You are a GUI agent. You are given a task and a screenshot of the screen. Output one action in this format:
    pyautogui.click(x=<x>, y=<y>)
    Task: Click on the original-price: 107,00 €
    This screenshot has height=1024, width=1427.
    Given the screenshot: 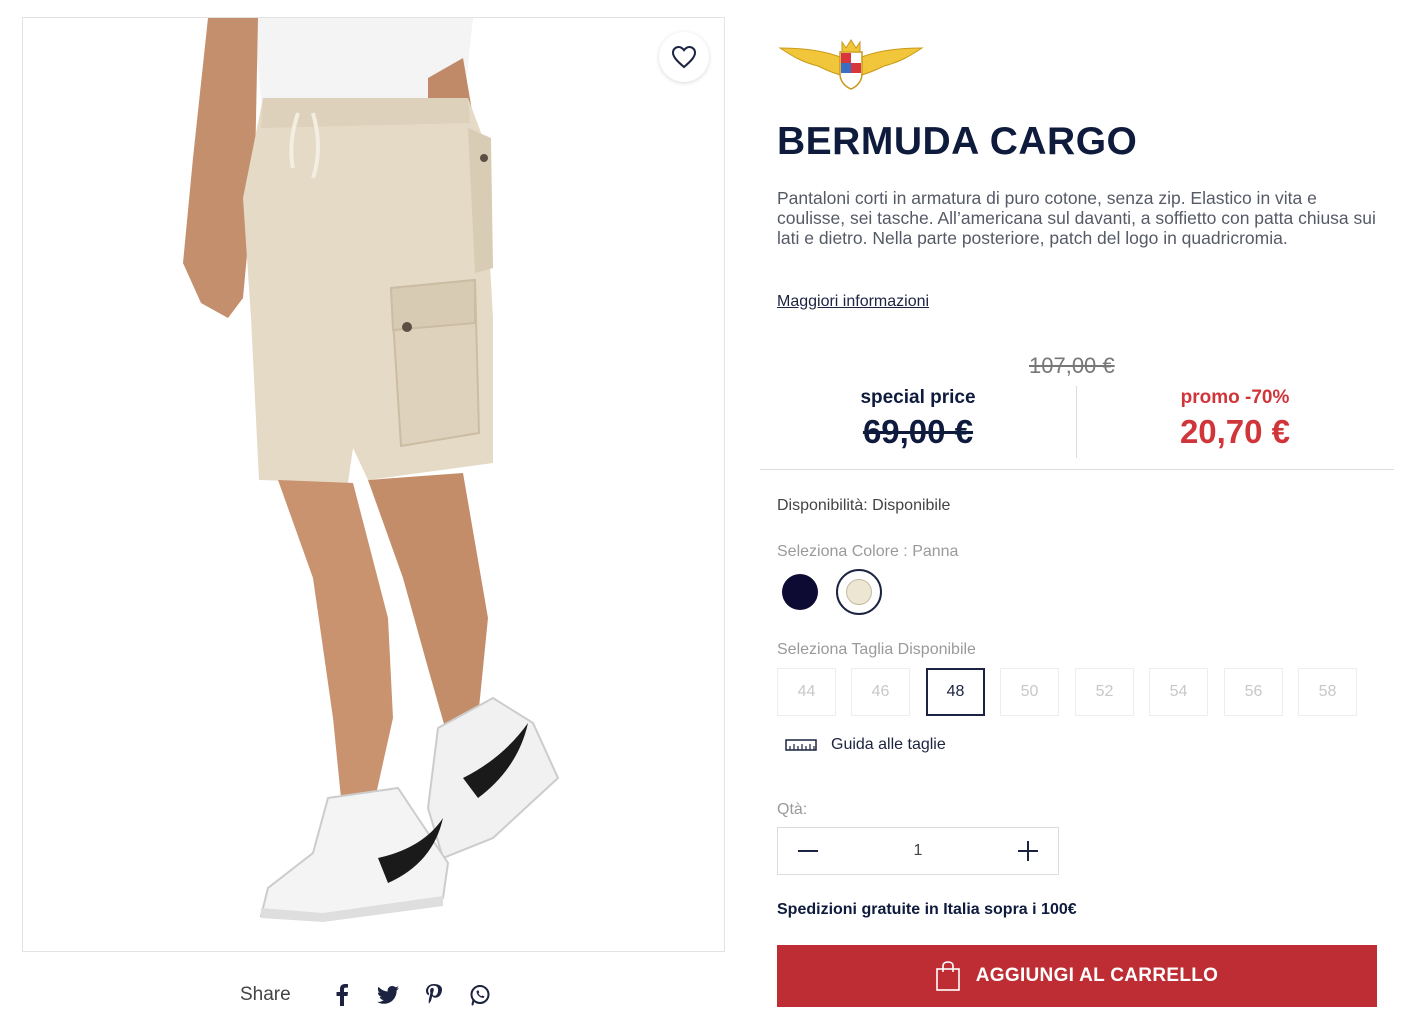 What is the action you would take?
    pyautogui.click(x=1072, y=365)
    